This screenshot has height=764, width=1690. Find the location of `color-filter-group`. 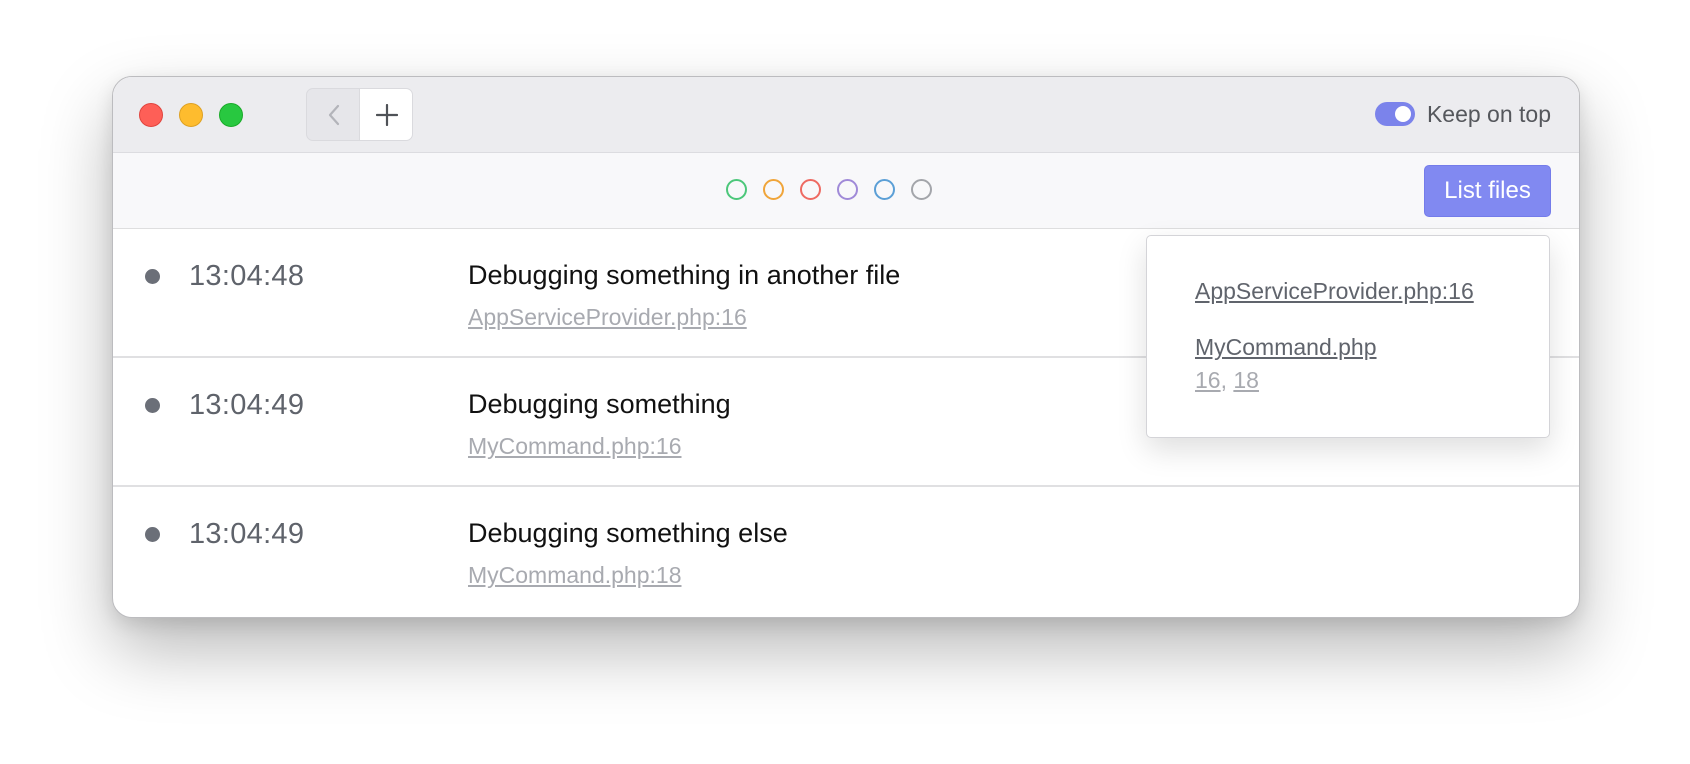

color-filter-group is located at coordinates (837, 189).